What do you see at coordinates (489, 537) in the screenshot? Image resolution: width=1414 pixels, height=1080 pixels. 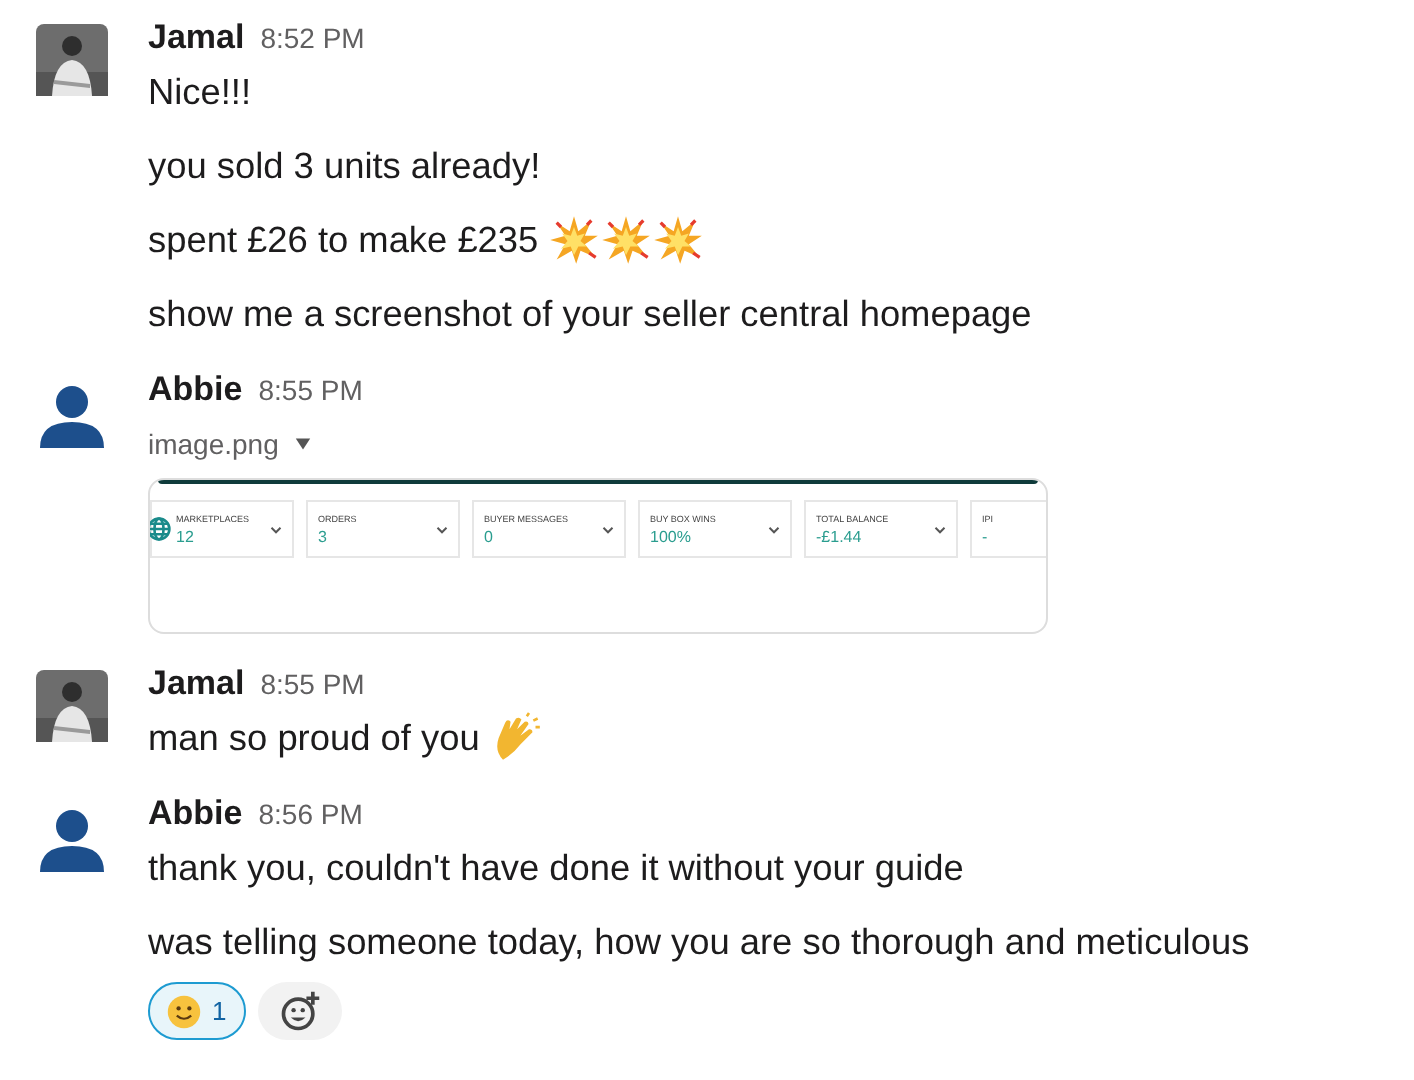 I see `metric-value: 0` at bounding box center [489, 537].